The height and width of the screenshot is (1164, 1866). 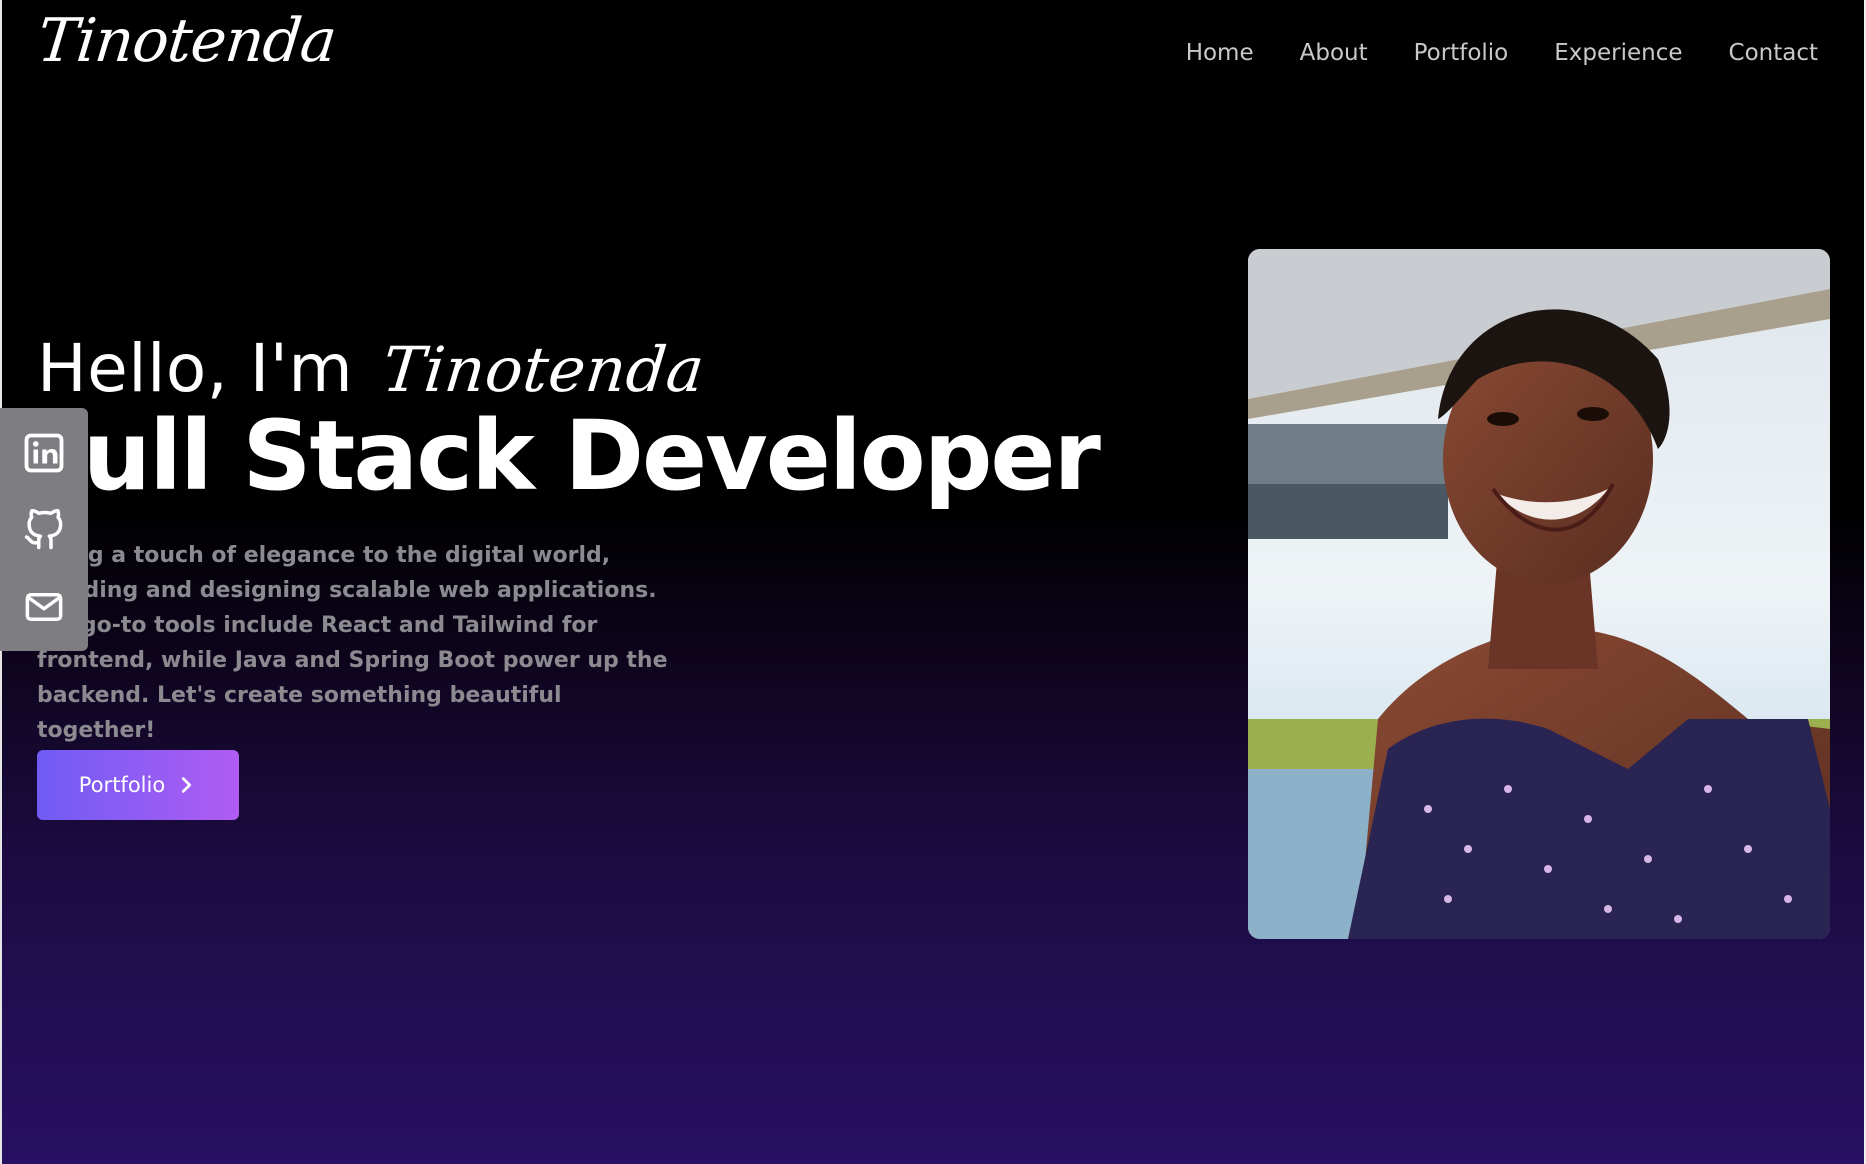 I want to click on linkedin-icon, so click(x=44, y=452).